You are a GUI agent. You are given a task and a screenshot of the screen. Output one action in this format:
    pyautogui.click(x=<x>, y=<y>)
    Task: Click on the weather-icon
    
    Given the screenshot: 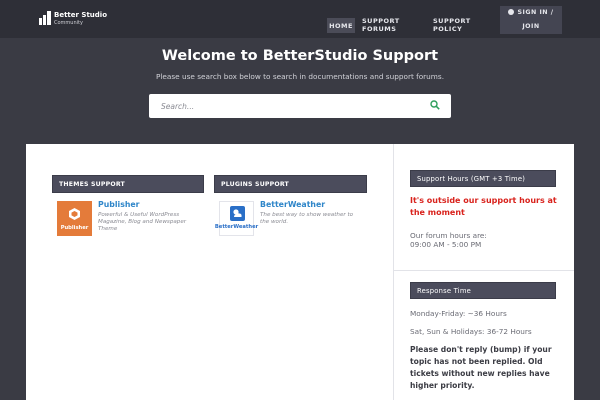 What is the action you would take?
    pyautogui.click(x=237, y=213)
    